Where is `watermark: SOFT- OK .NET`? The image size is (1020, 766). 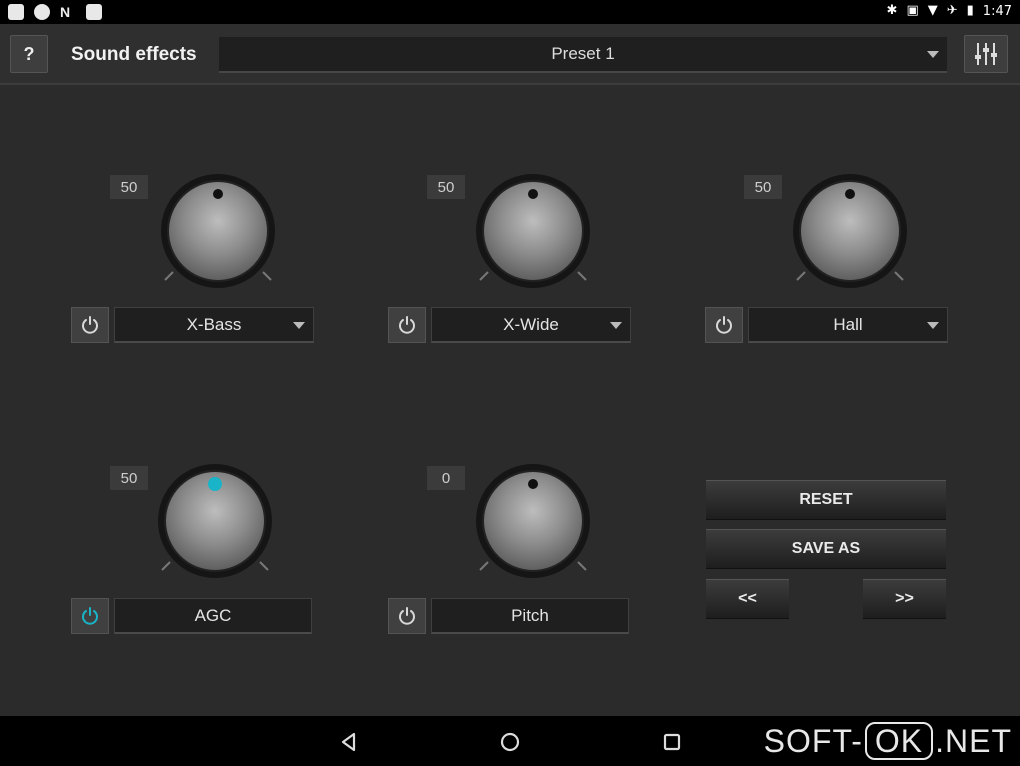 watermark: SOFT- OK .NET is located at coordinates (887, 741).